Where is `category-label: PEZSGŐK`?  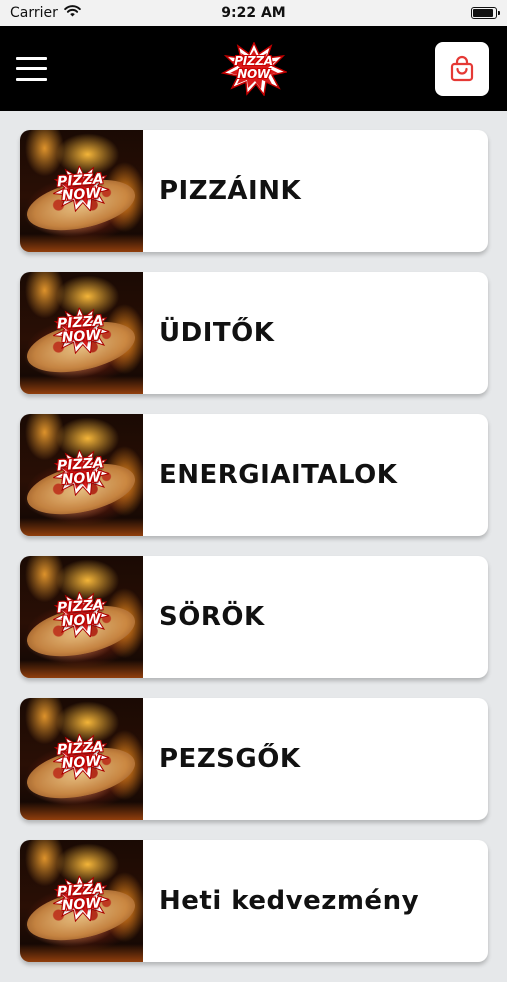
category-label: PEZSGŐK is located at coordinates (230, 759).